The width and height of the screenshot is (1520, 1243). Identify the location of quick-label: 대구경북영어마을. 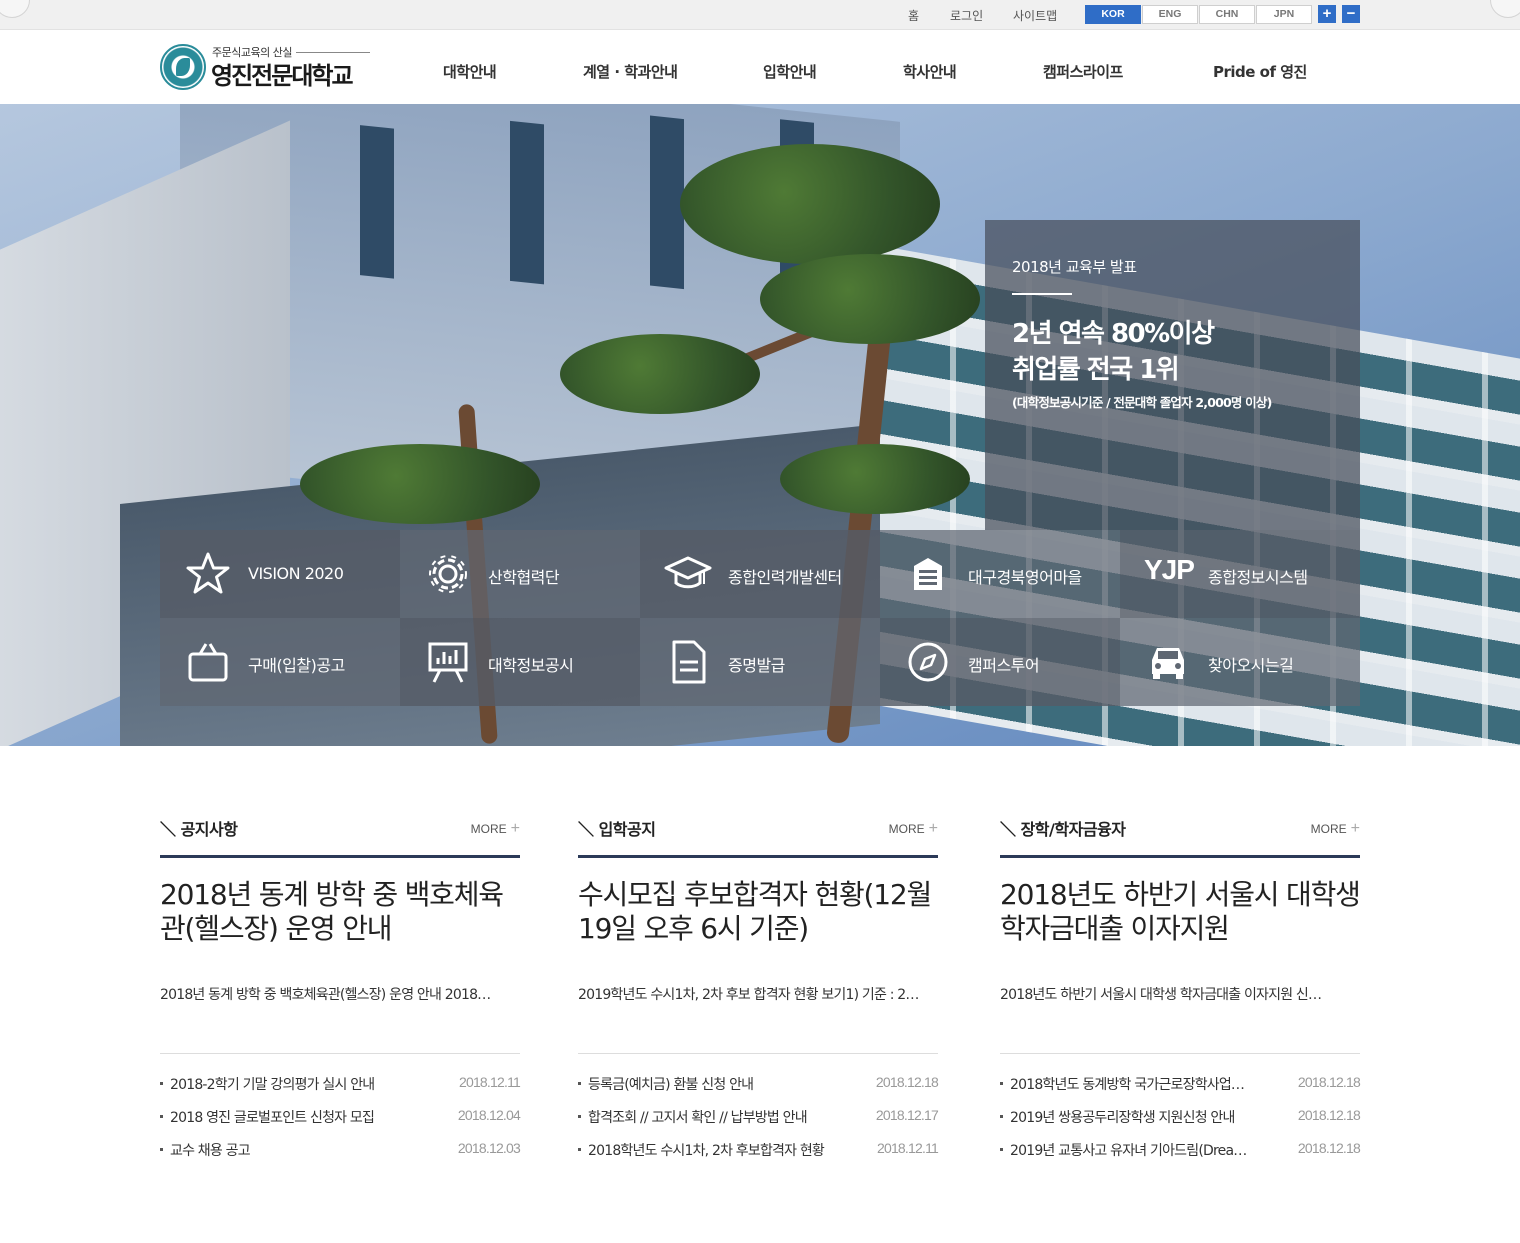
(1025, 577).